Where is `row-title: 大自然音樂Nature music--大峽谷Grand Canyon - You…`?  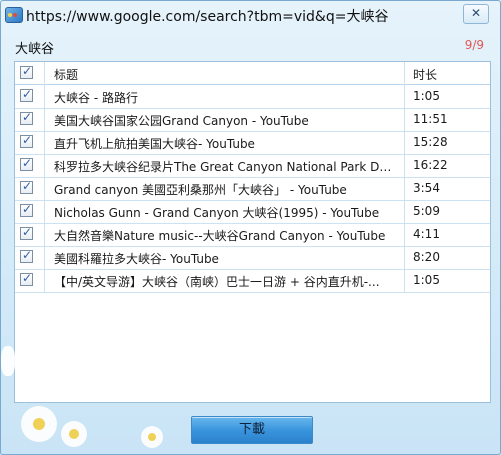 row-title: 大自然音樂Nature music--大峽谷Grand Canyon - You… is located at coordinates (220, 236).